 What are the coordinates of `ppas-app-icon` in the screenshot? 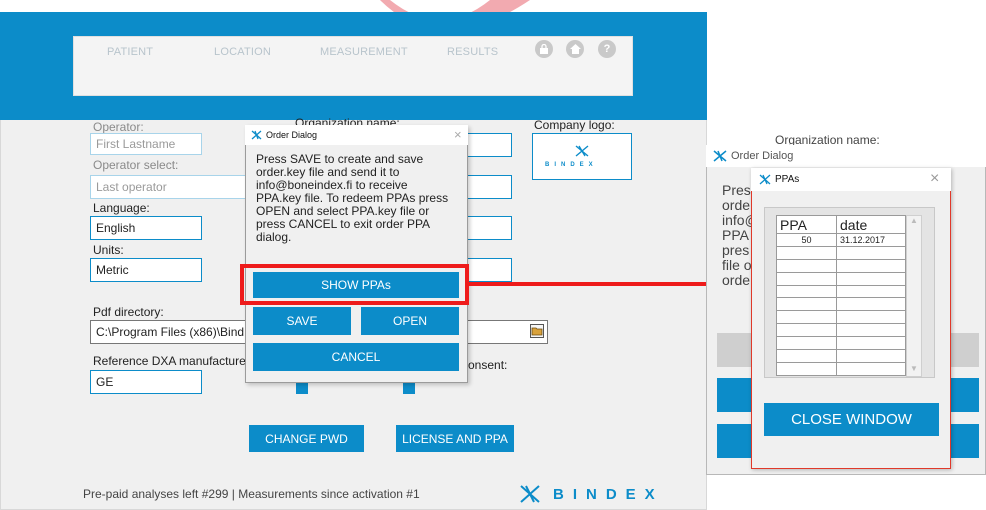 It's located at (765, 179).